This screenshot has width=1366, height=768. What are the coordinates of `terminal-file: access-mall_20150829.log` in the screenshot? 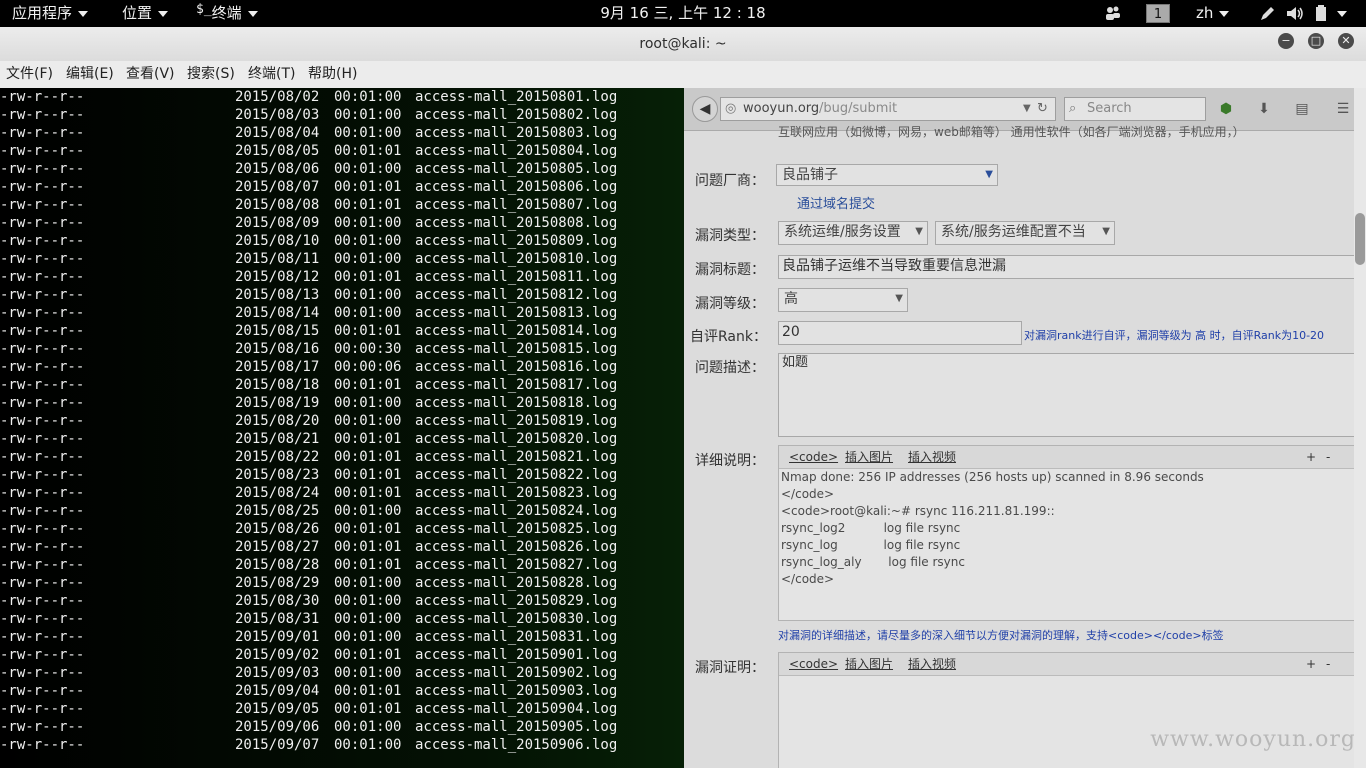 It's located at (516, 601).